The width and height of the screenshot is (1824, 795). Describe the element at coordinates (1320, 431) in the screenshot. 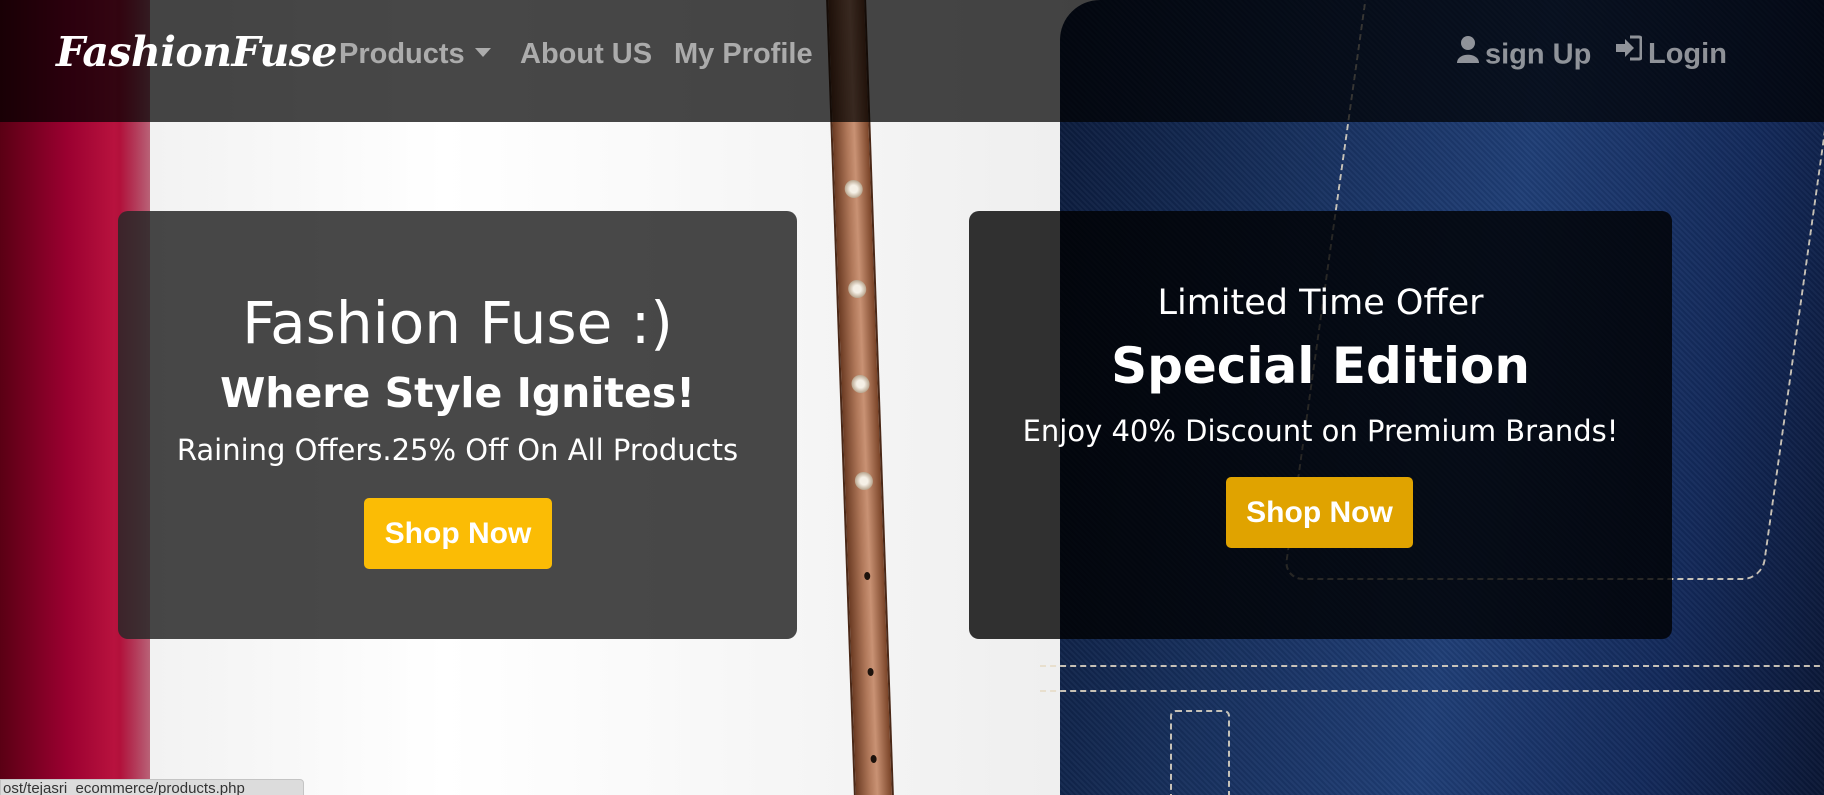

I see `discount-text: Enjoy 40% Discount on Premium Brands!` at that location.